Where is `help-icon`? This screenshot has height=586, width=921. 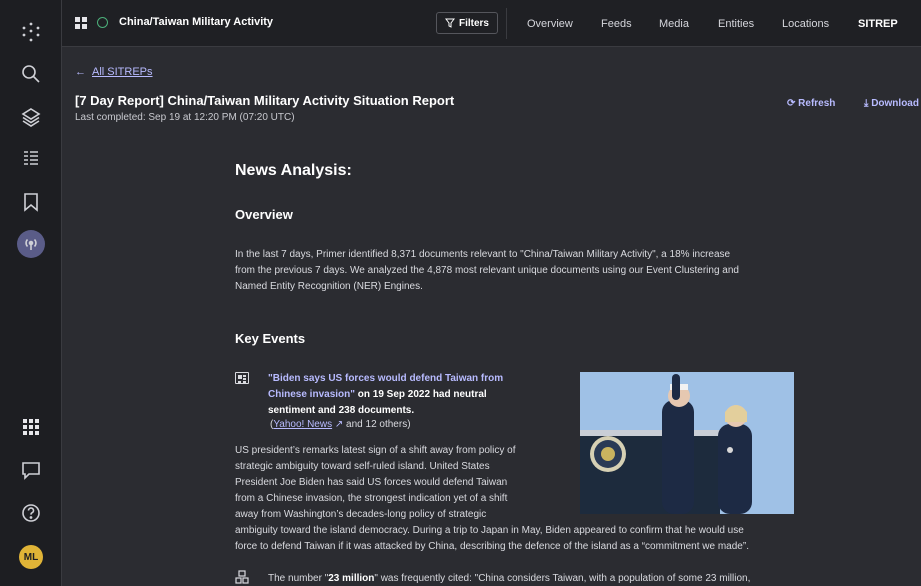
help-icon is located at coordinates (31, 513).